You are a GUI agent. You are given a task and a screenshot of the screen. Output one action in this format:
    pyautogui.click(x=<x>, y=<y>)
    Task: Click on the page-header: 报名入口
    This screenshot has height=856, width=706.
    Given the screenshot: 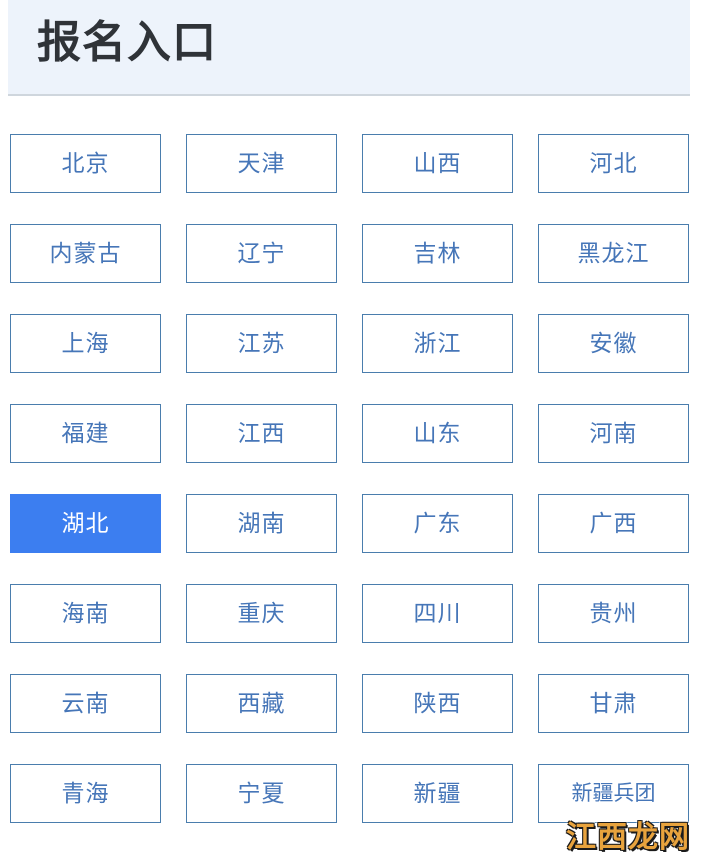 What is the action you would take?
    pyautogui.click(x=349, y=48)
    